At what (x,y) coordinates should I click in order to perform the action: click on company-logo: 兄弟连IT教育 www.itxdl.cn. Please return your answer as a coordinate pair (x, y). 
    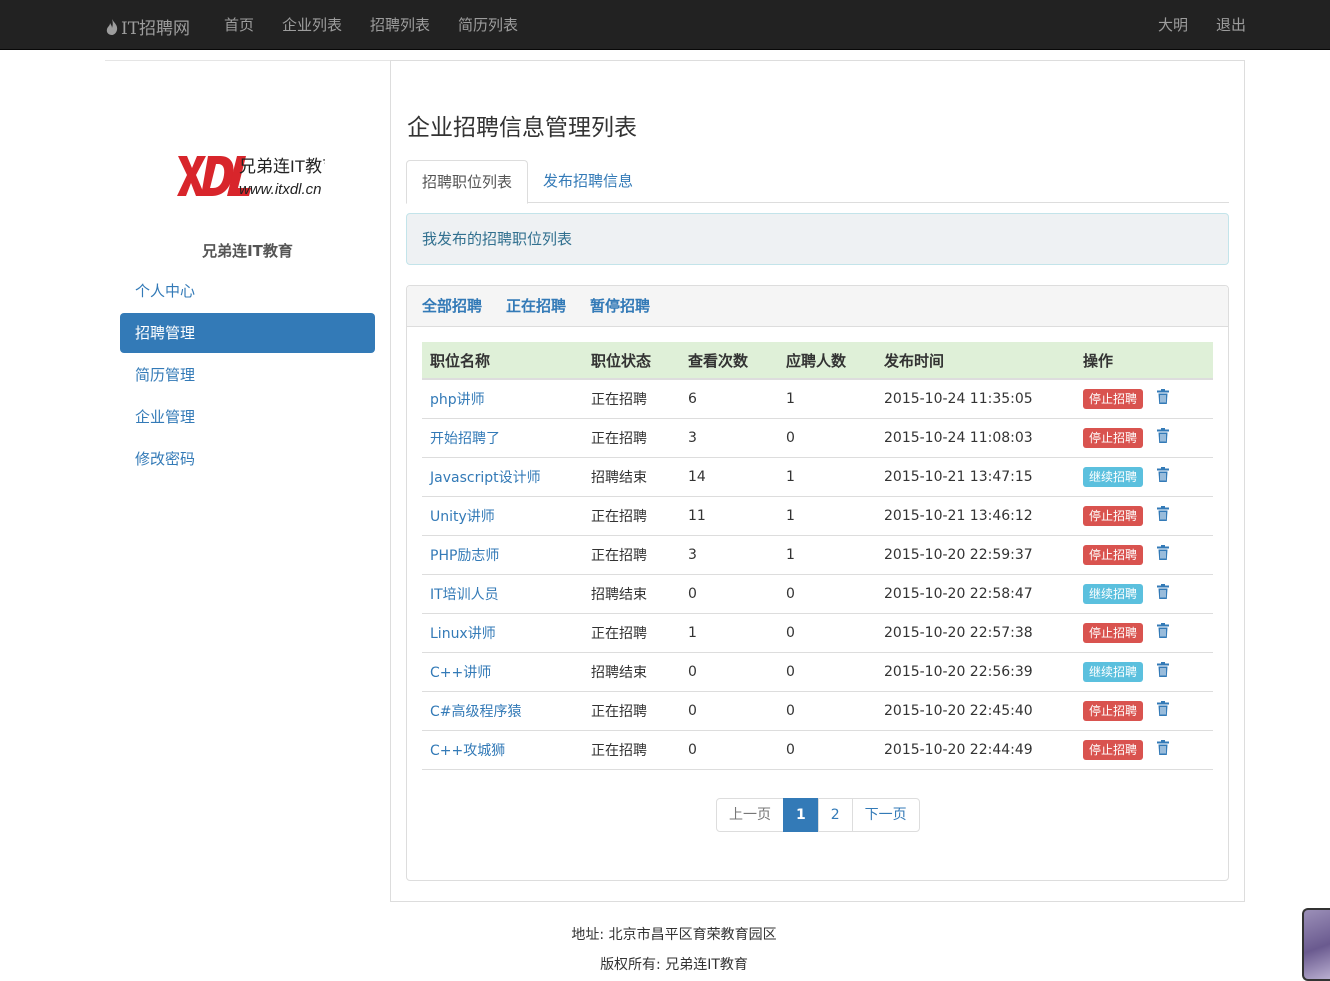
    Looking at the image, I should click on (257, 176).